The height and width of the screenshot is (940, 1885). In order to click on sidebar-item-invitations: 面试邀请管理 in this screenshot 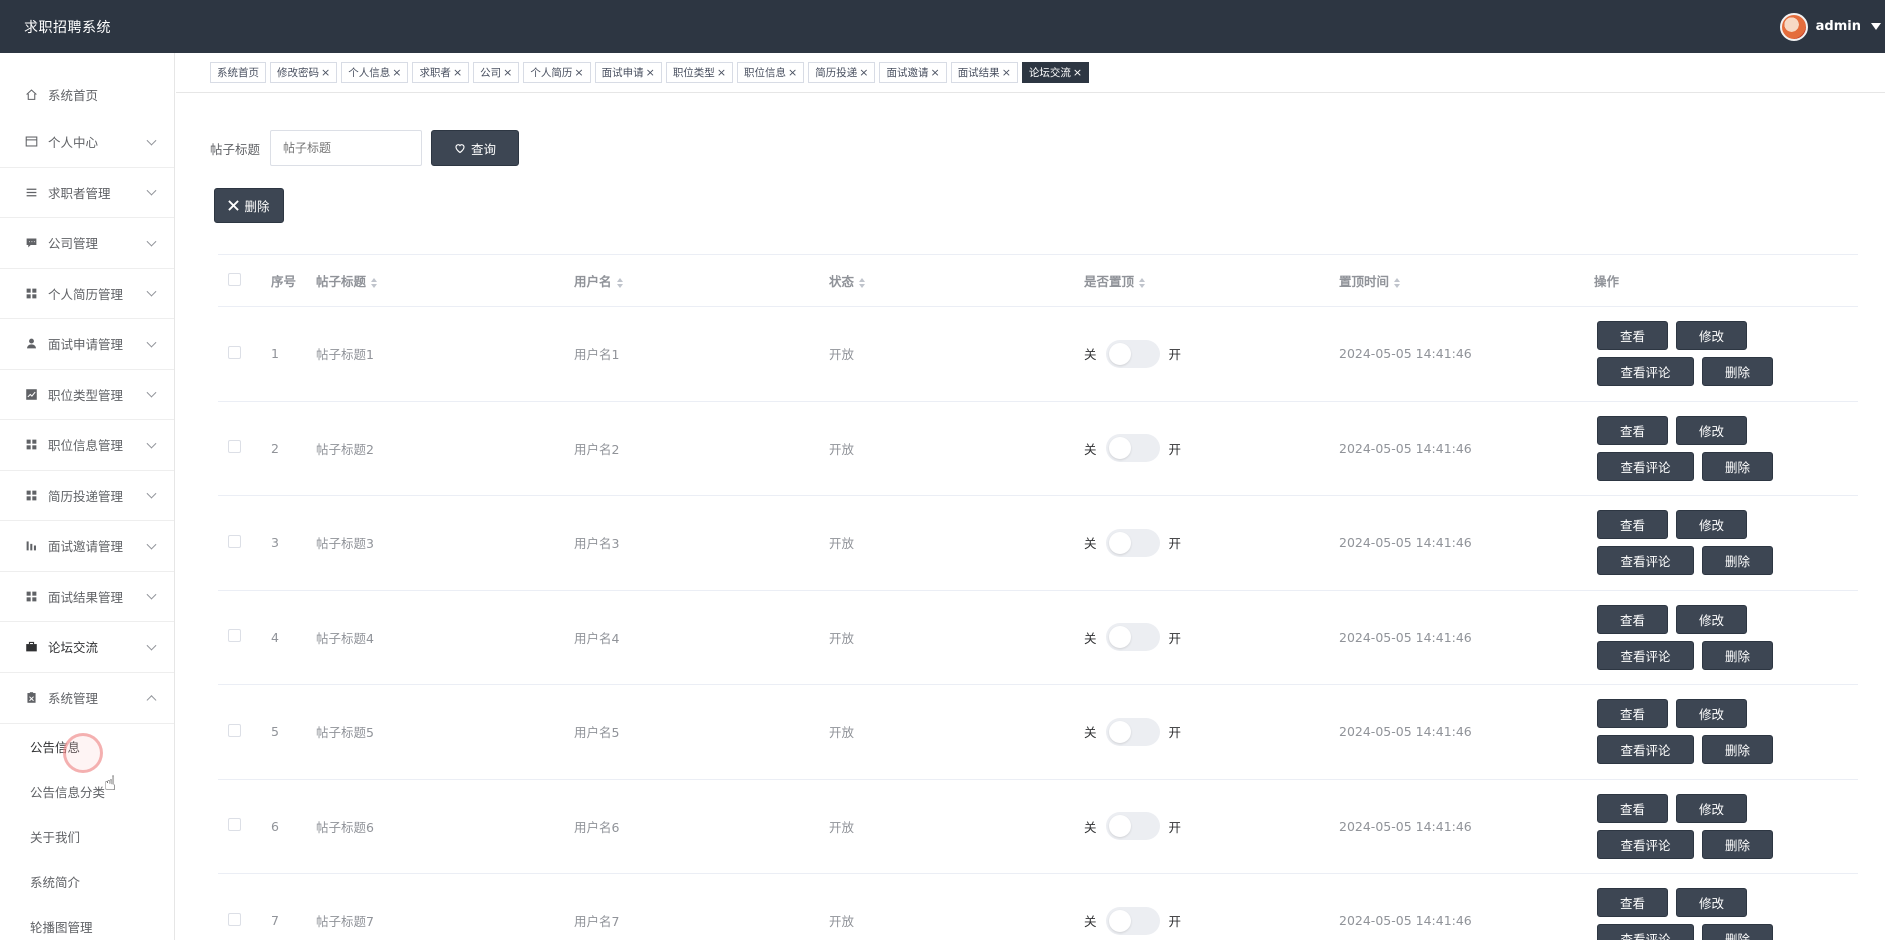, I will do `click(87, 546)`.